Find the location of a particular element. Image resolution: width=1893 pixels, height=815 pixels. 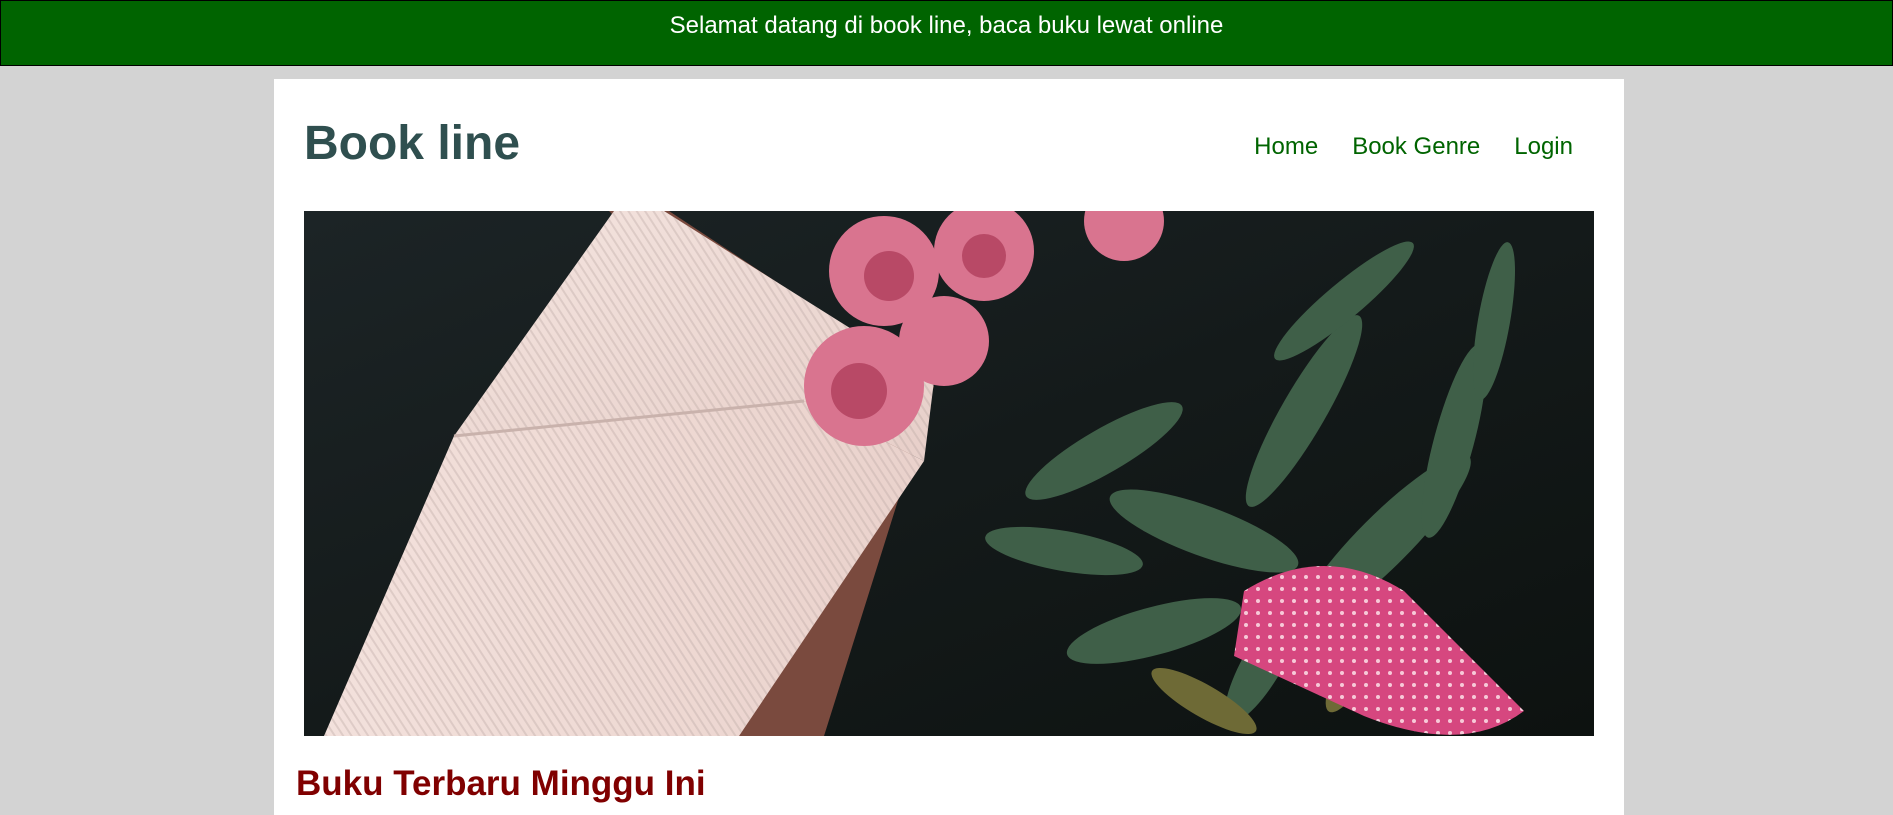

main-nav: Home Book Genre Login is located at coordinates (1413, 147).